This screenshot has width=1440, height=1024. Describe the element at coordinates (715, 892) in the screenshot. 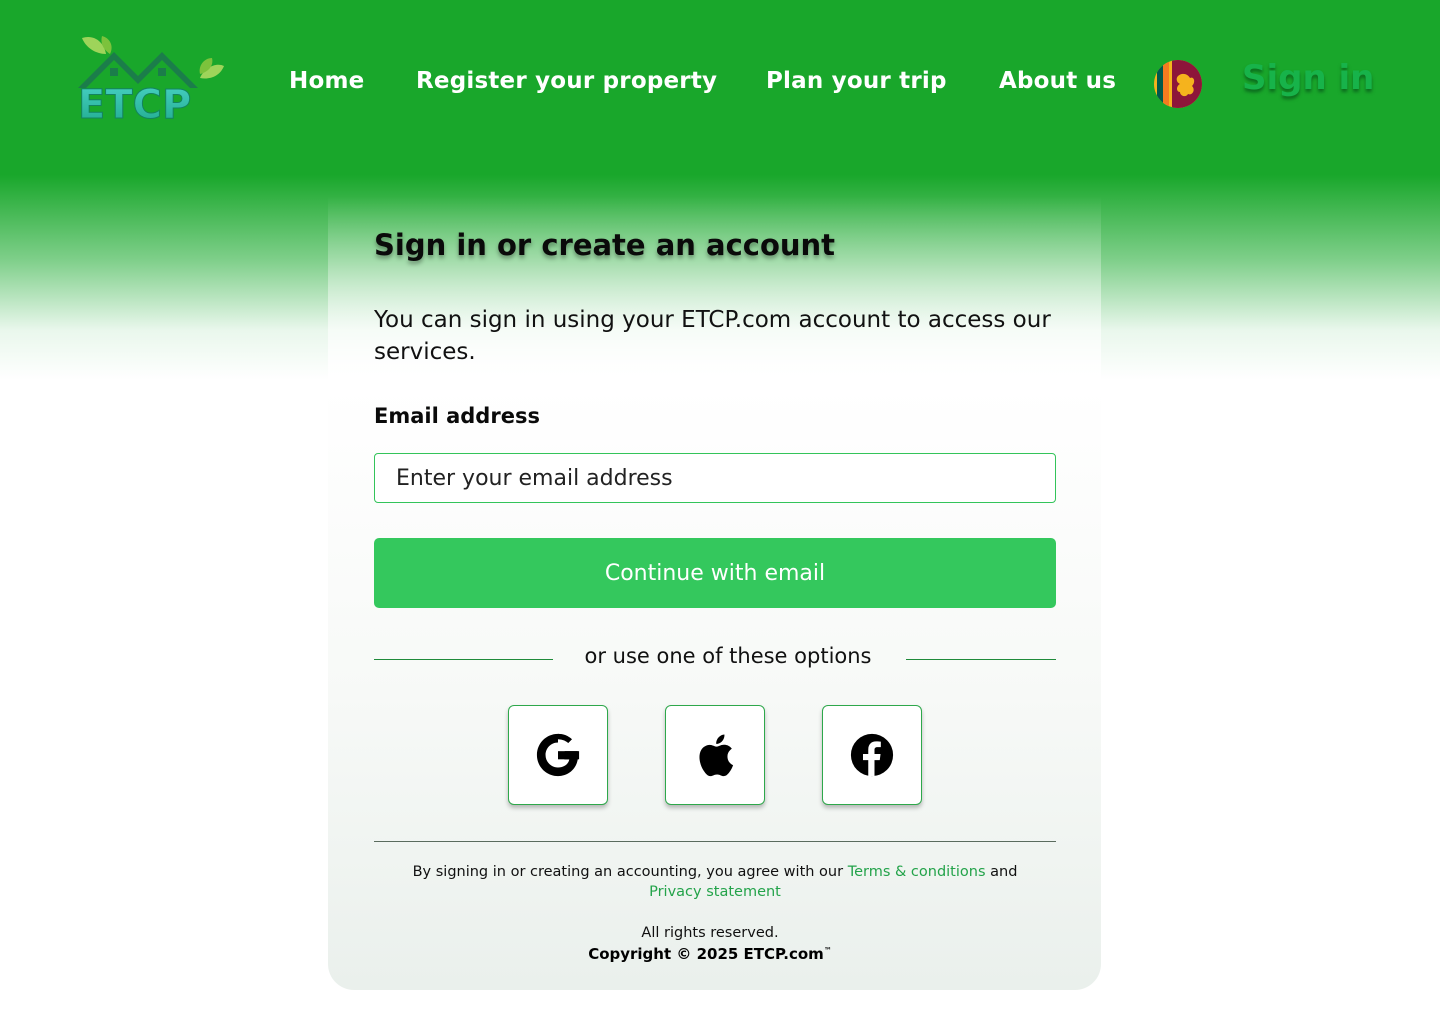

I see `privacy-link: Privacy statement` at that location.